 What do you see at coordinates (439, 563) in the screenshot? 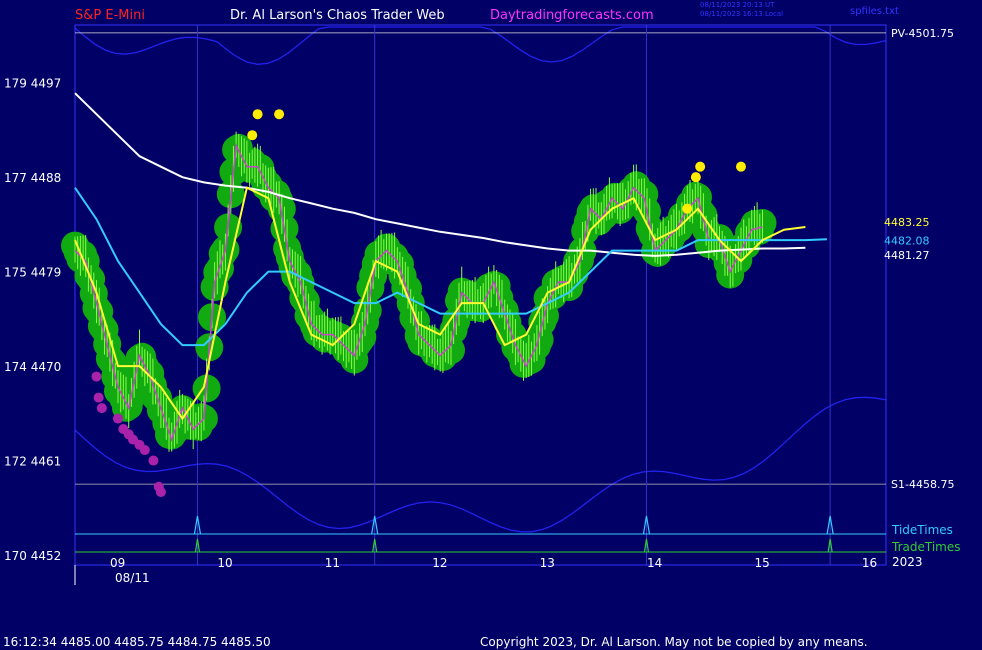
I see `x-tick-label: 12` at bounding box center [439, 563].